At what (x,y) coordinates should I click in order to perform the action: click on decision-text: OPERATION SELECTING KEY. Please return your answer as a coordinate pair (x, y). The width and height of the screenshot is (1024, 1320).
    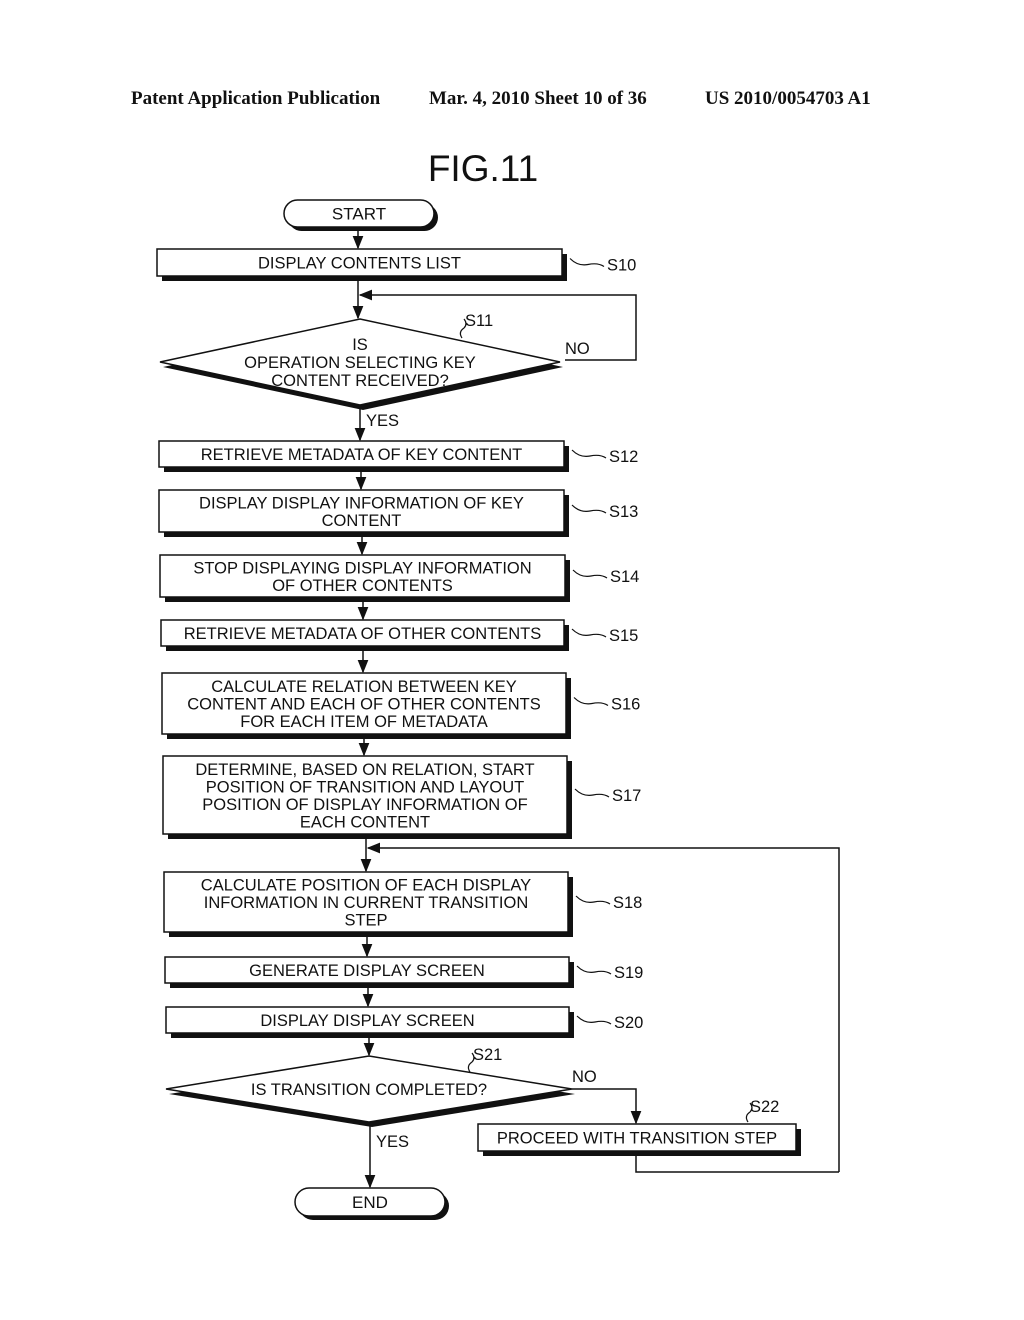
    Looking at the image, I should click on (360, 363).